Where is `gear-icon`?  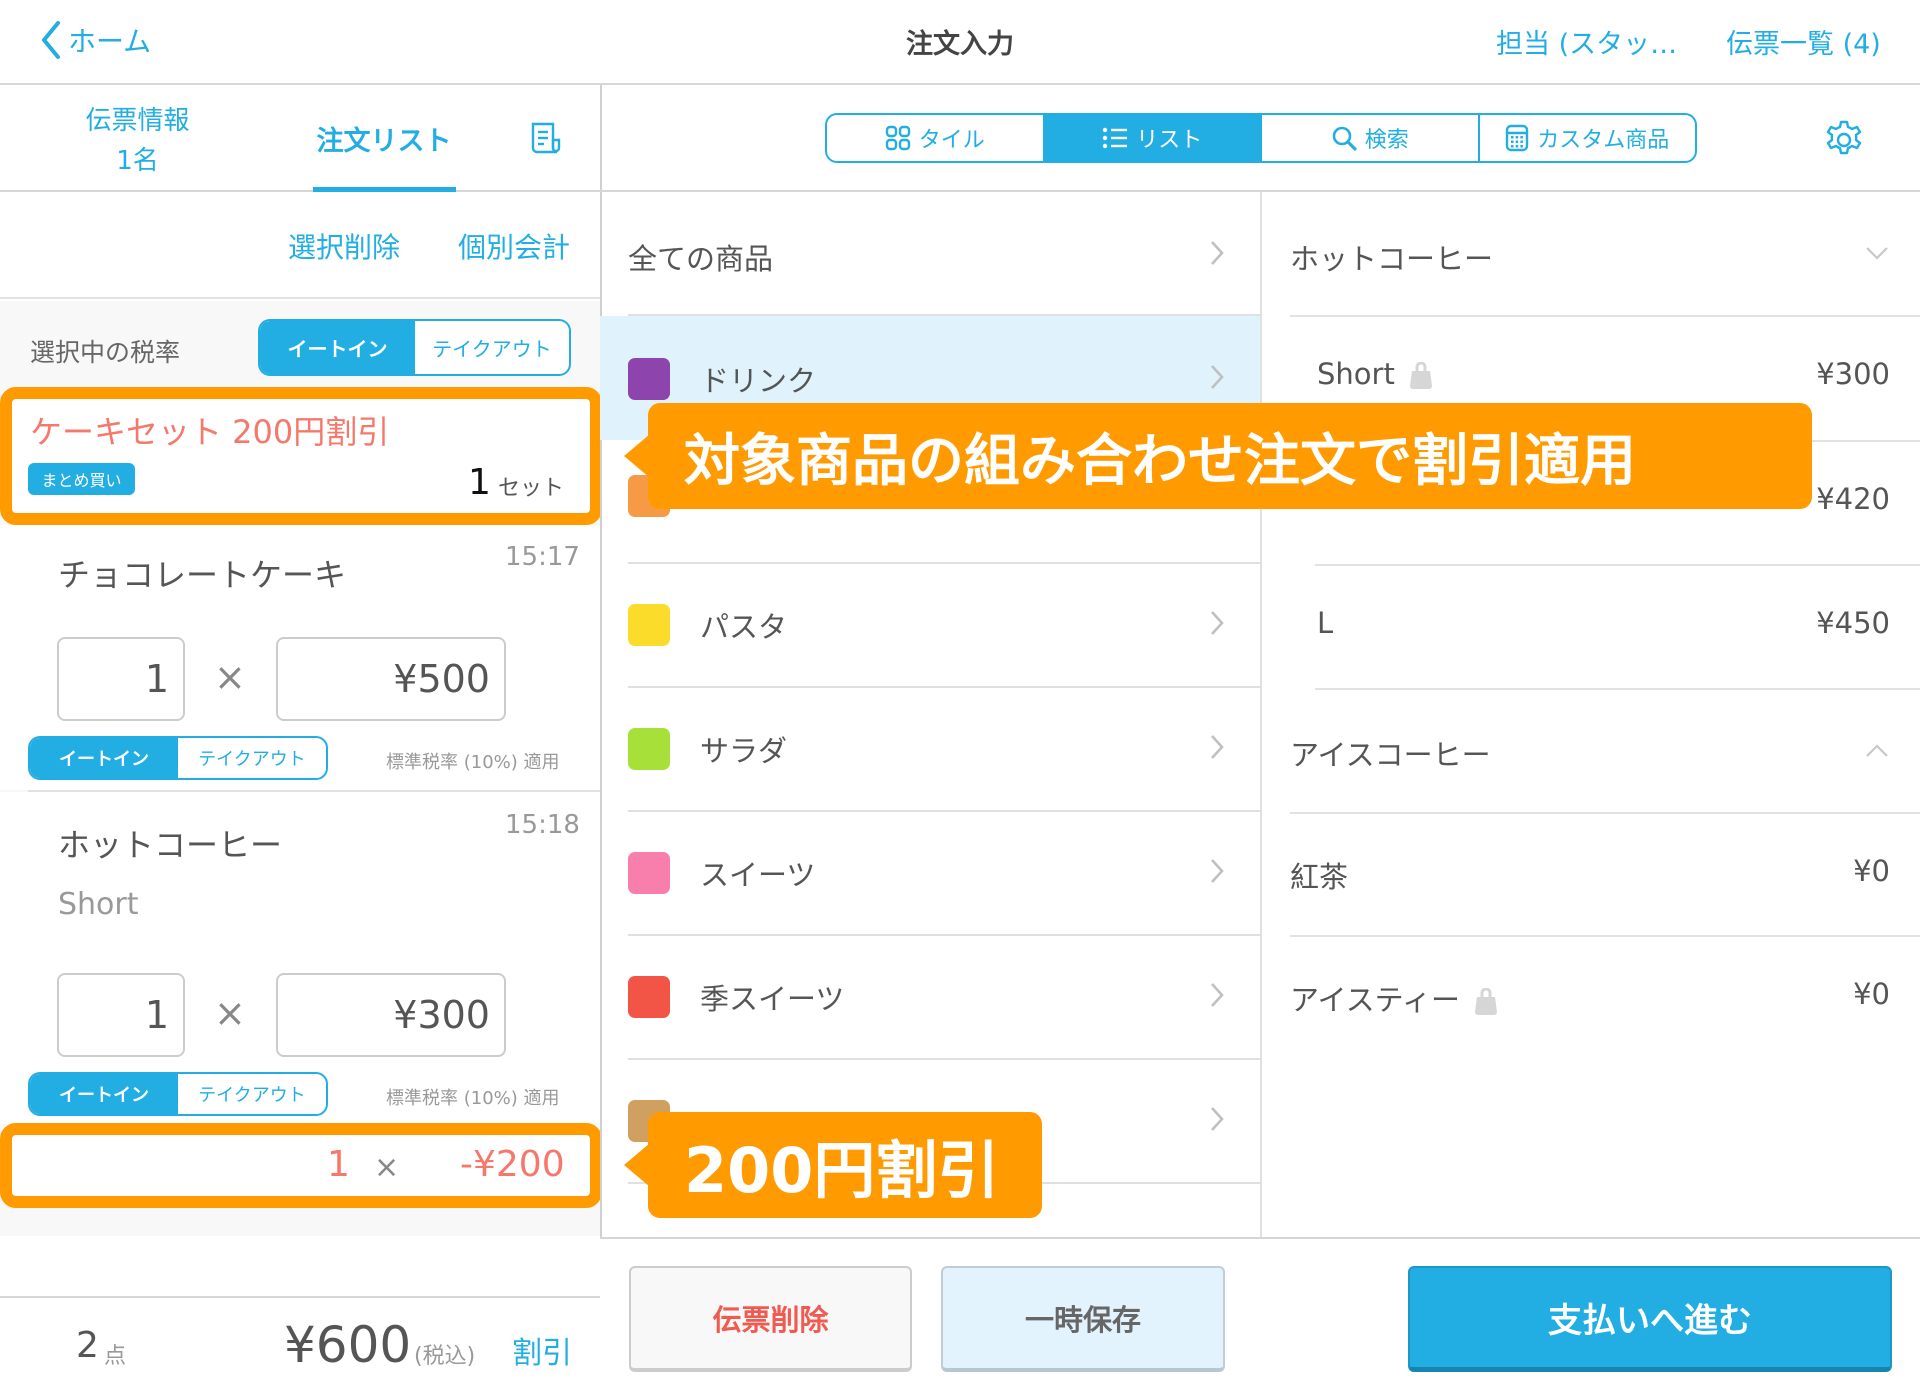 gear-icon is located at coordinates (1844, 142).